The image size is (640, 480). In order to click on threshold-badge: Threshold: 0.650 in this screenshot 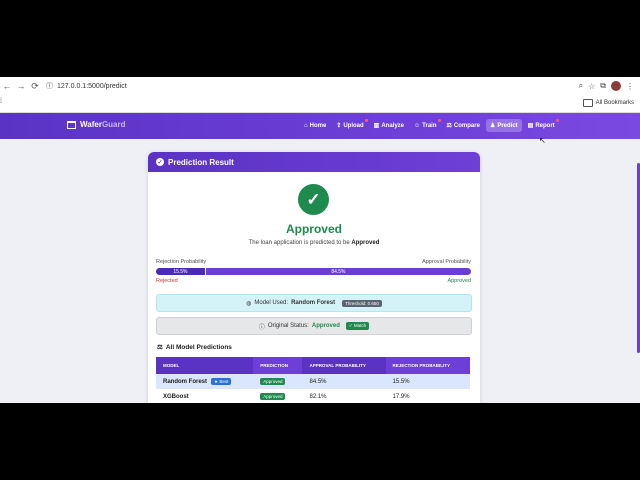, I will do `click(362, 303)`.